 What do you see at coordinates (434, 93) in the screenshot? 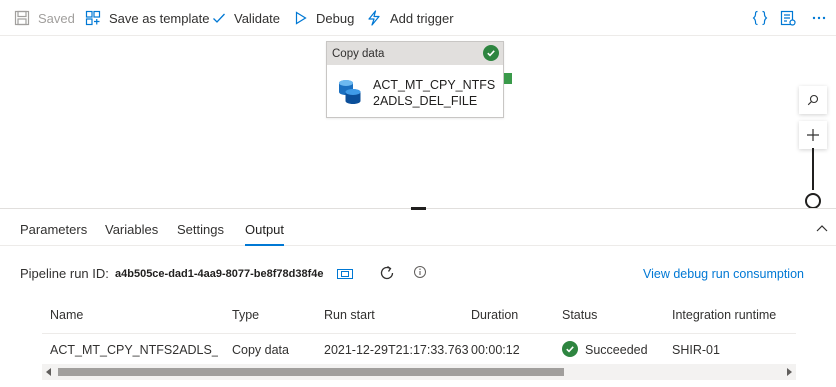
I see `activity-name: ACT_MT_CPY_NTFS2ADLS_DEL_FILE` at bounding box center [434, 93].